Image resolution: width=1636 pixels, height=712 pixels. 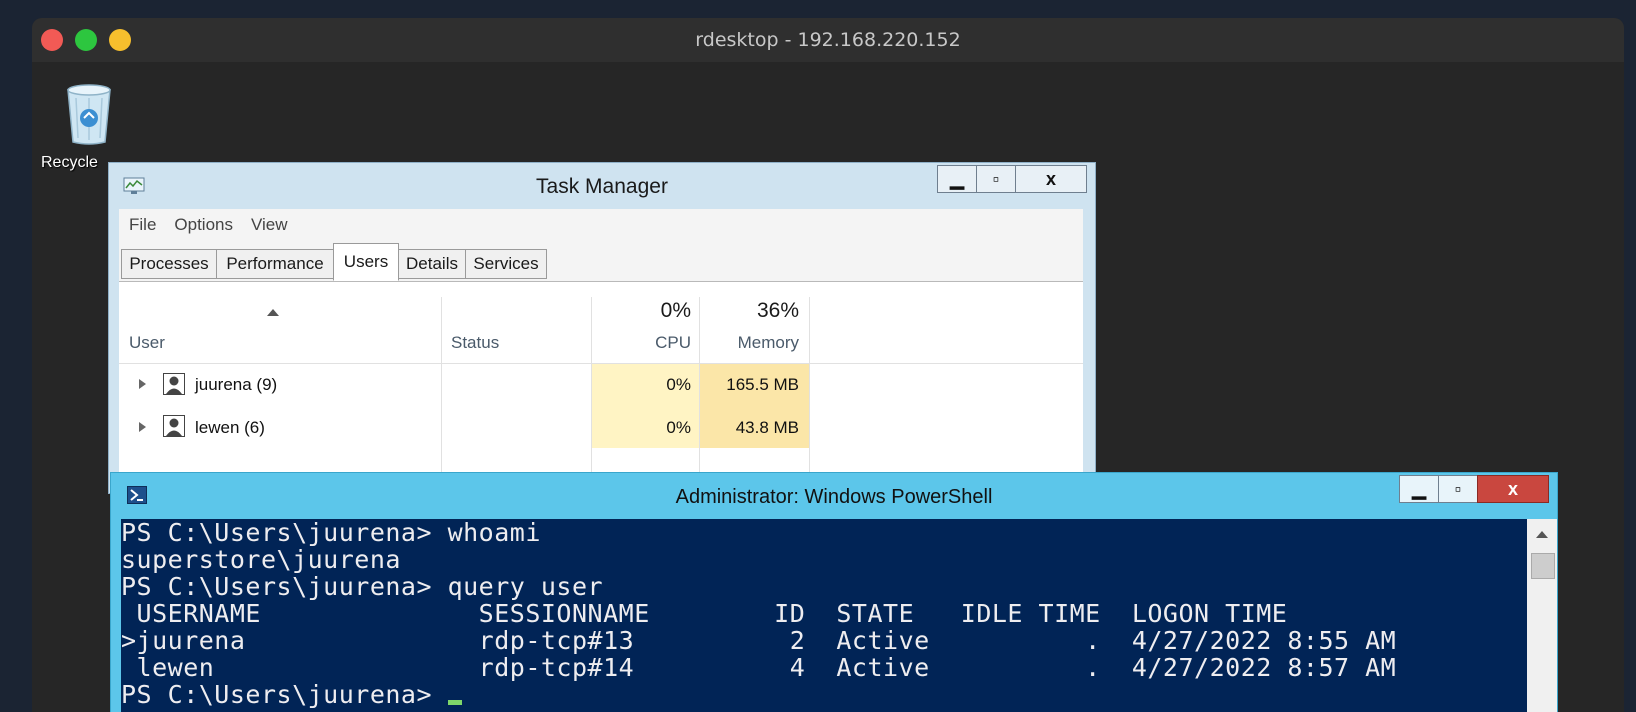 I want to click on scroll-up-icon, so click(x=1542, y=534).